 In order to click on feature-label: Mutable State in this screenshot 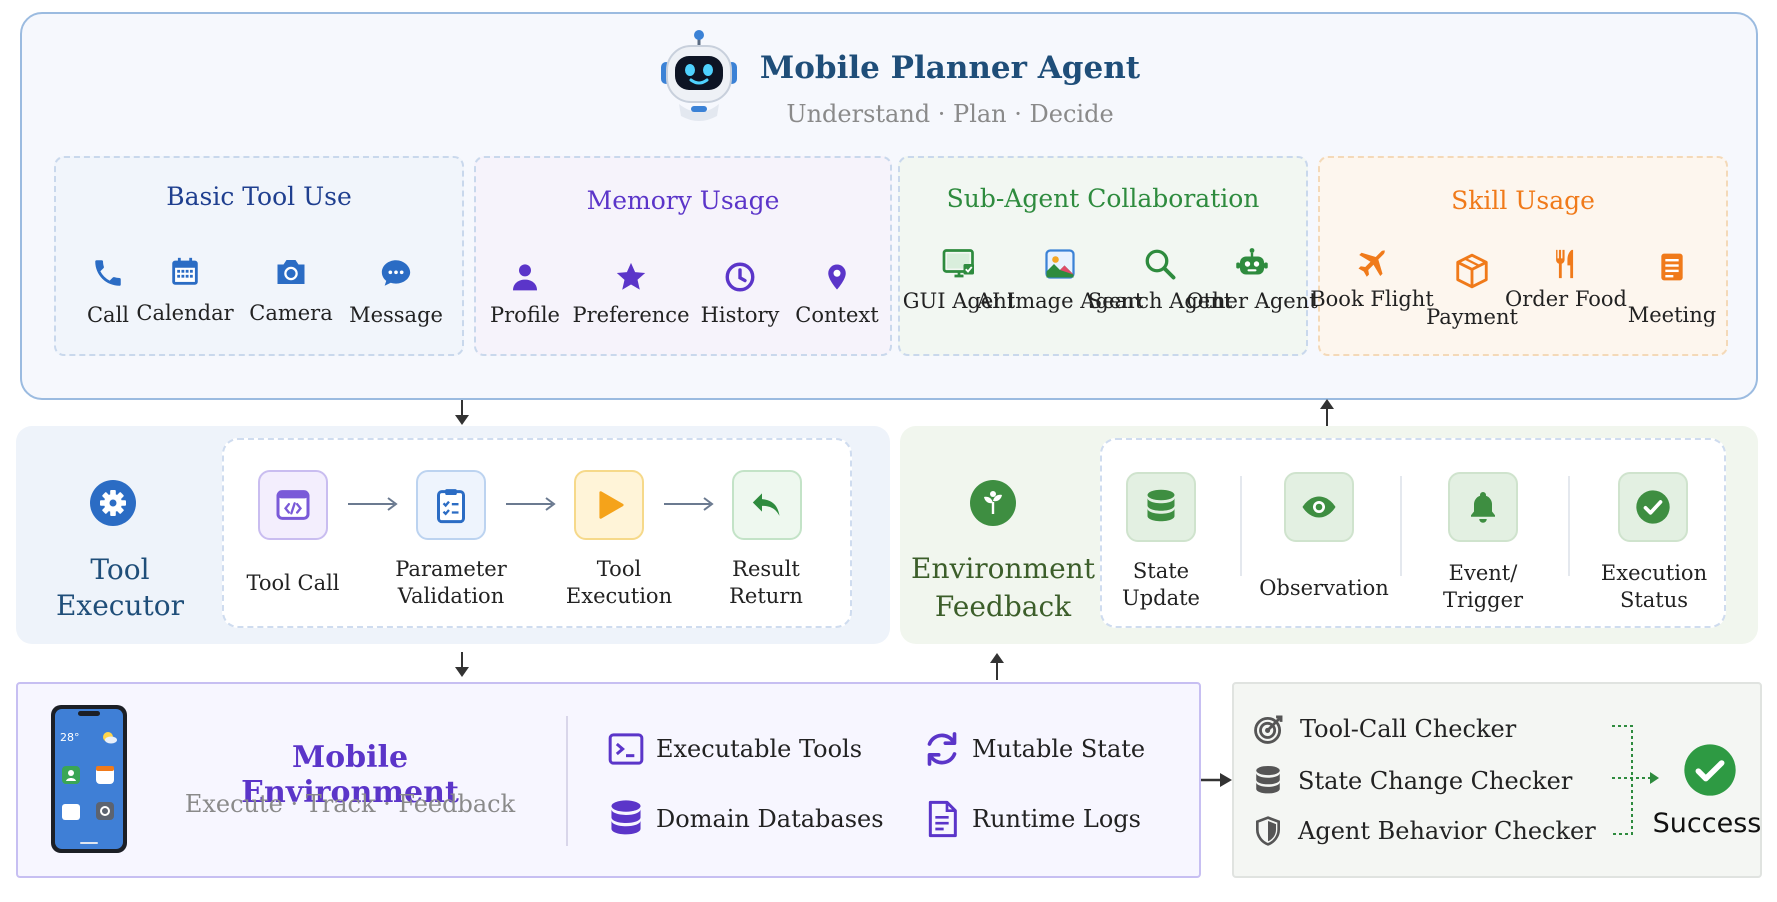, I will do `click(1059, 749)`.